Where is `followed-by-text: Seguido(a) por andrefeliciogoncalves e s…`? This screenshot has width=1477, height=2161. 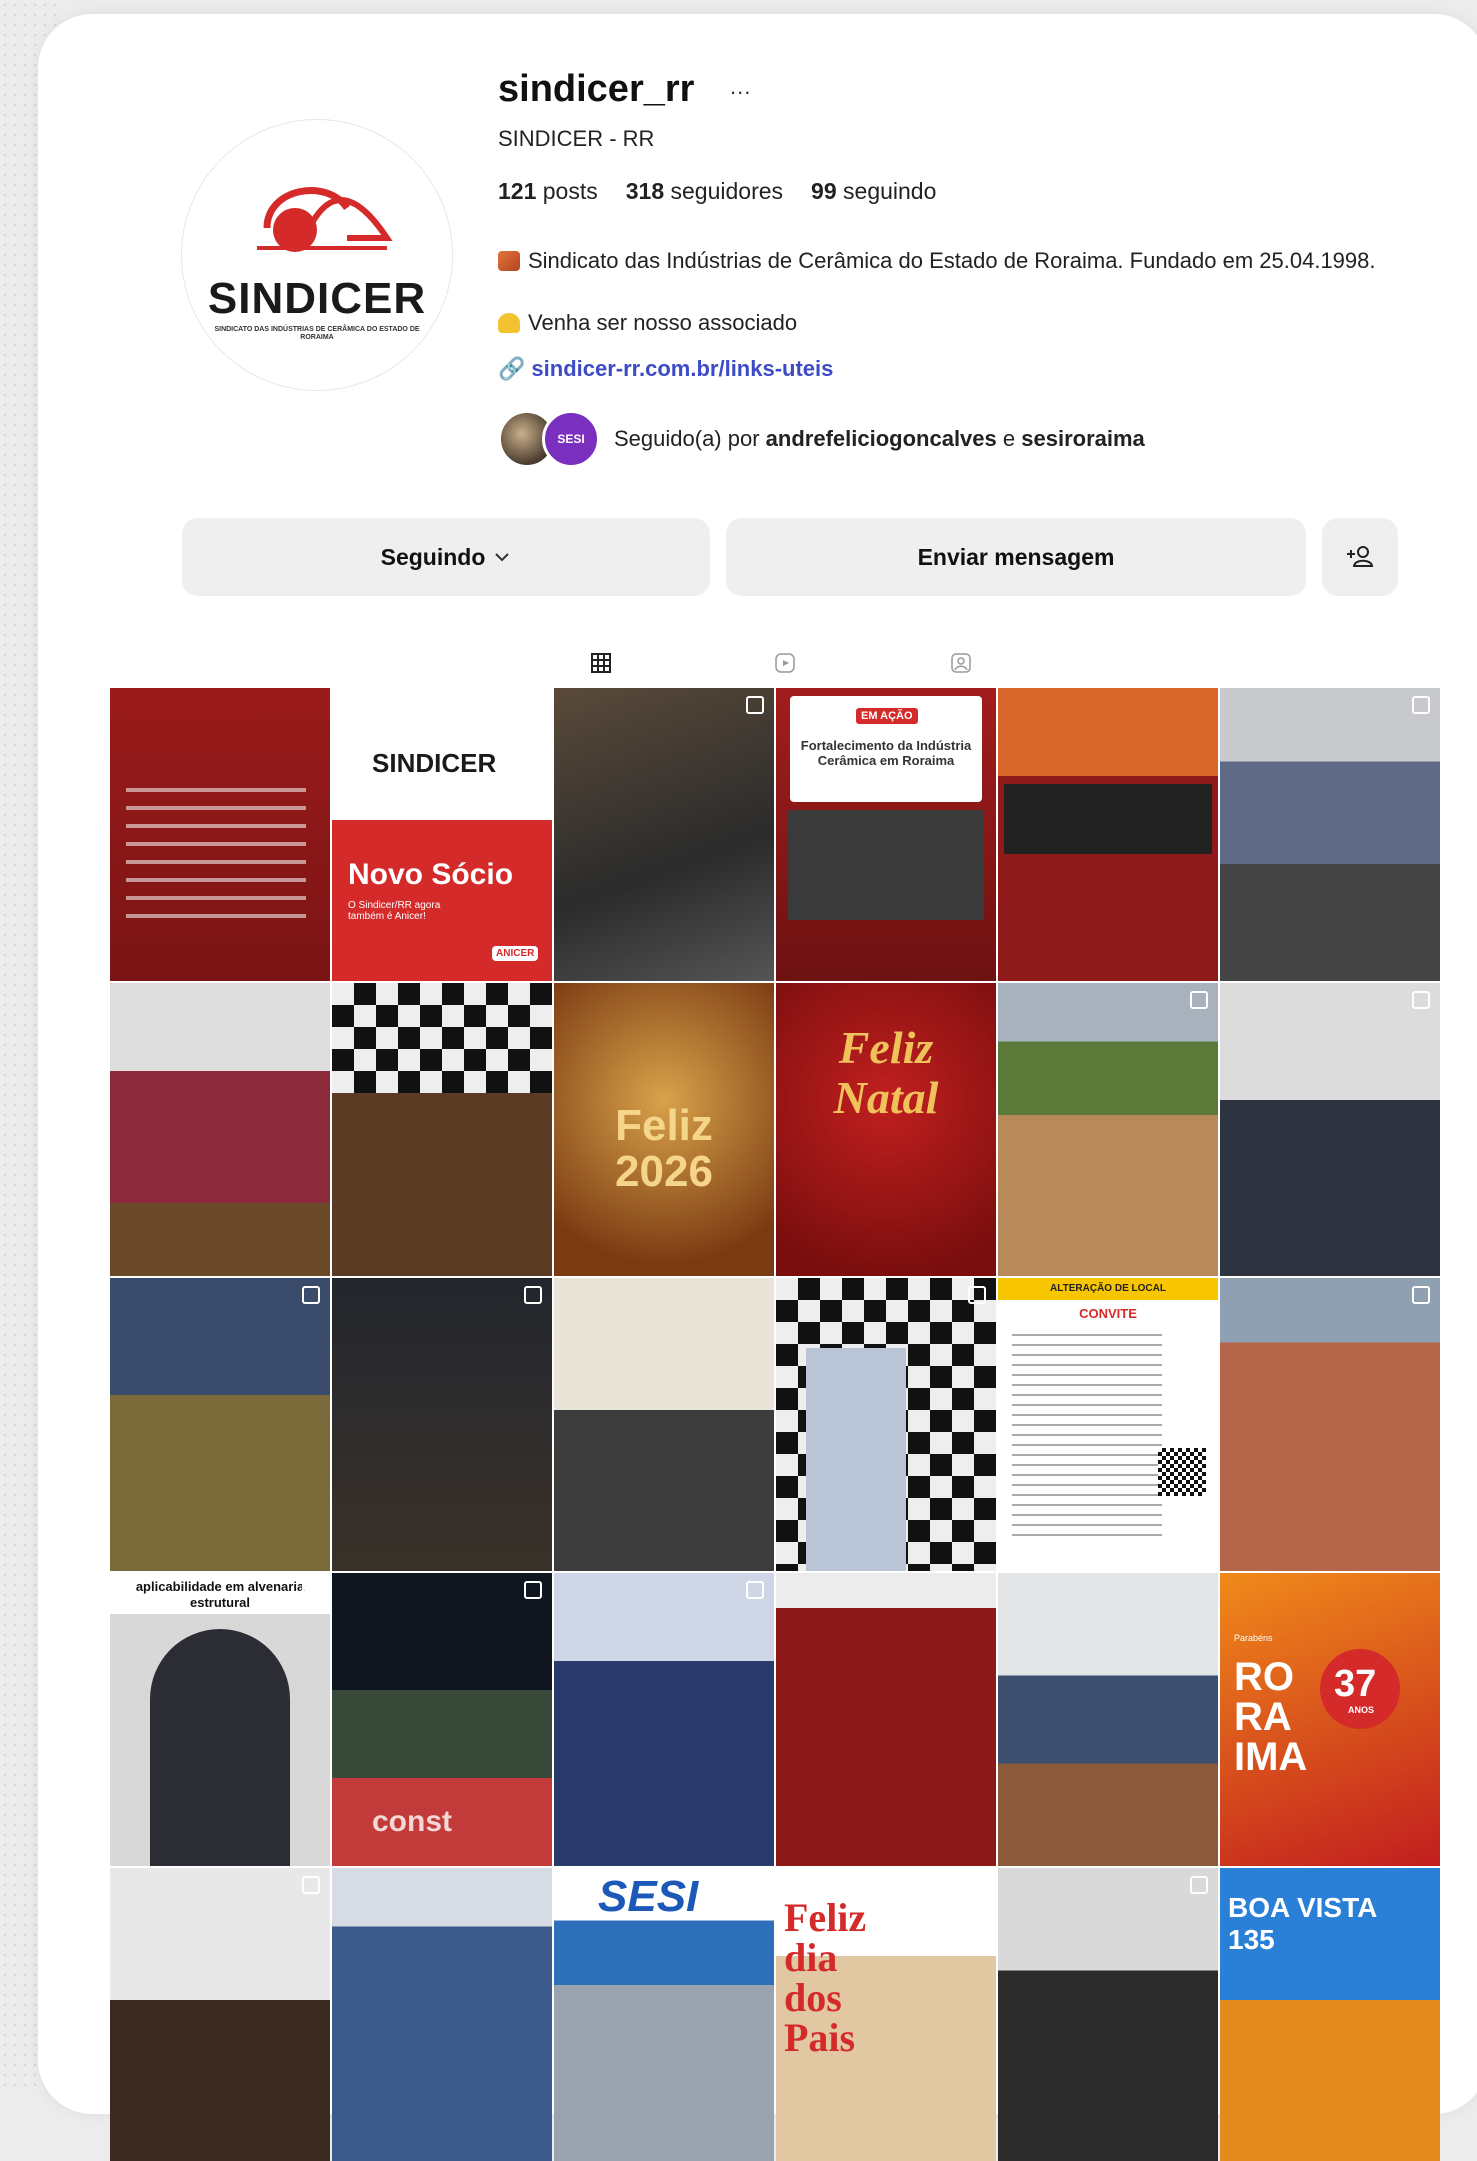 followed-by-text: Seguido(a) por andrefeliciogoncalves e s… is located at coordinates (879, 439).